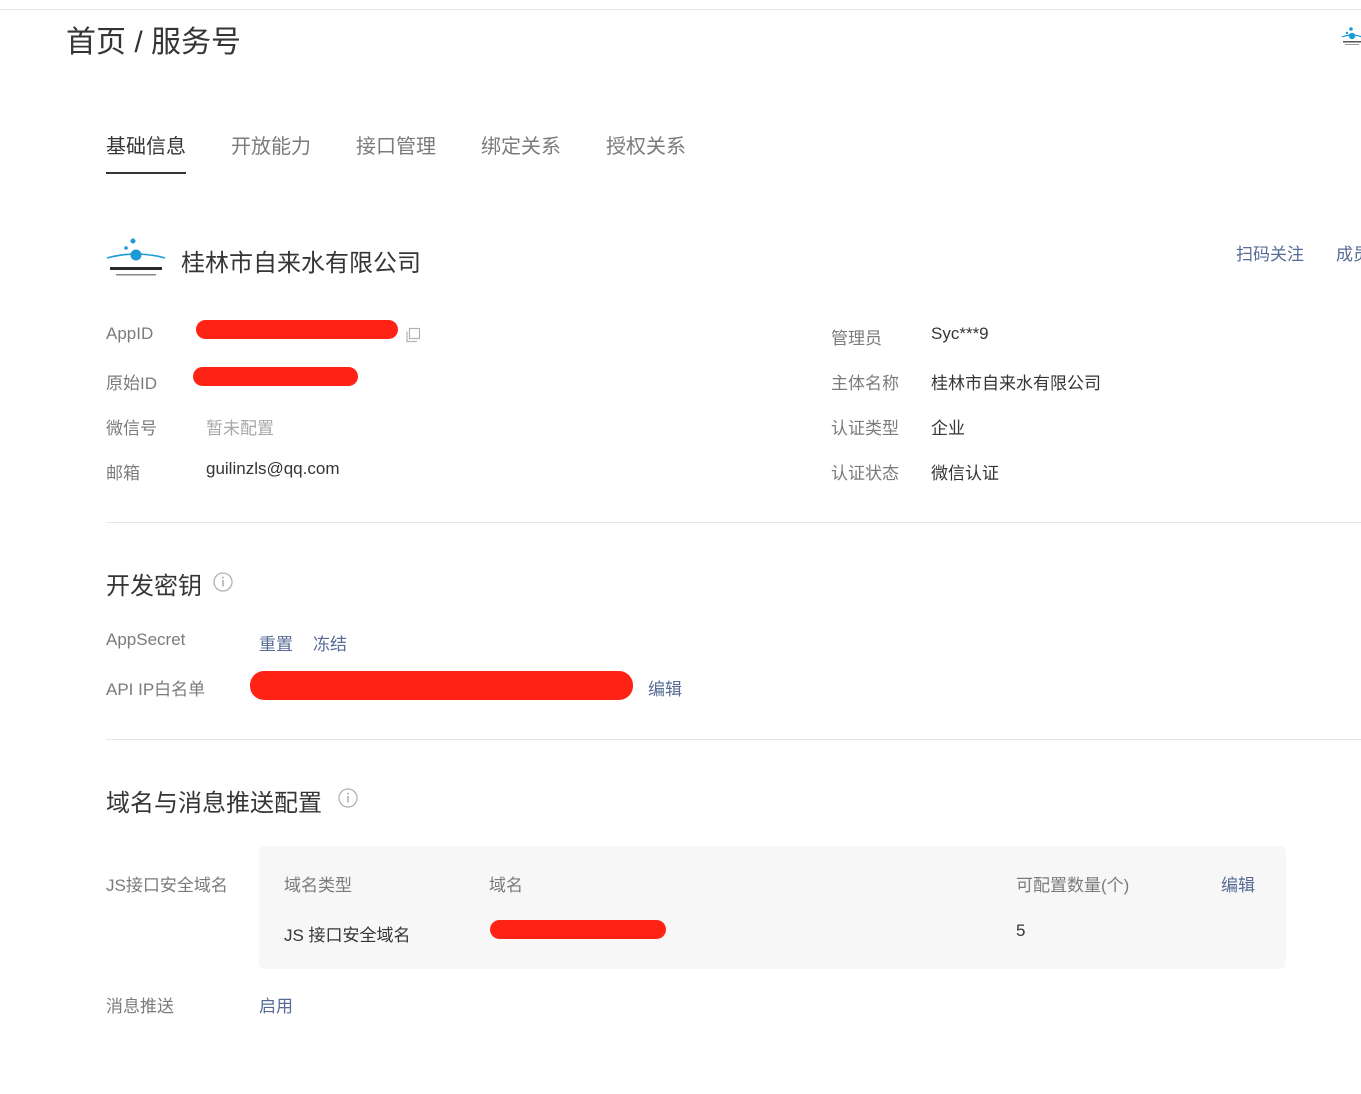 The width and height of the screenshot is (1361, 1094). What do you see at coordinates (665, 687) in the screenshot?
I see `ip-whitelist-edit-link: 编辑` at bounding box center [665, 687].